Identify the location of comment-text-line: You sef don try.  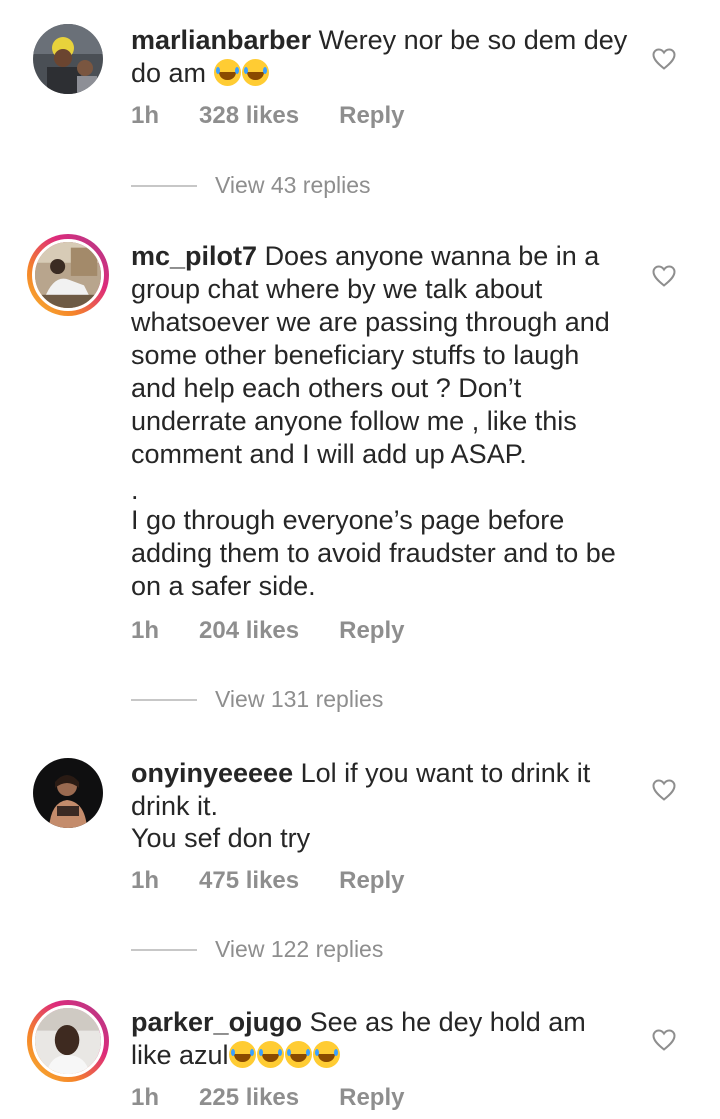
(221, 838).